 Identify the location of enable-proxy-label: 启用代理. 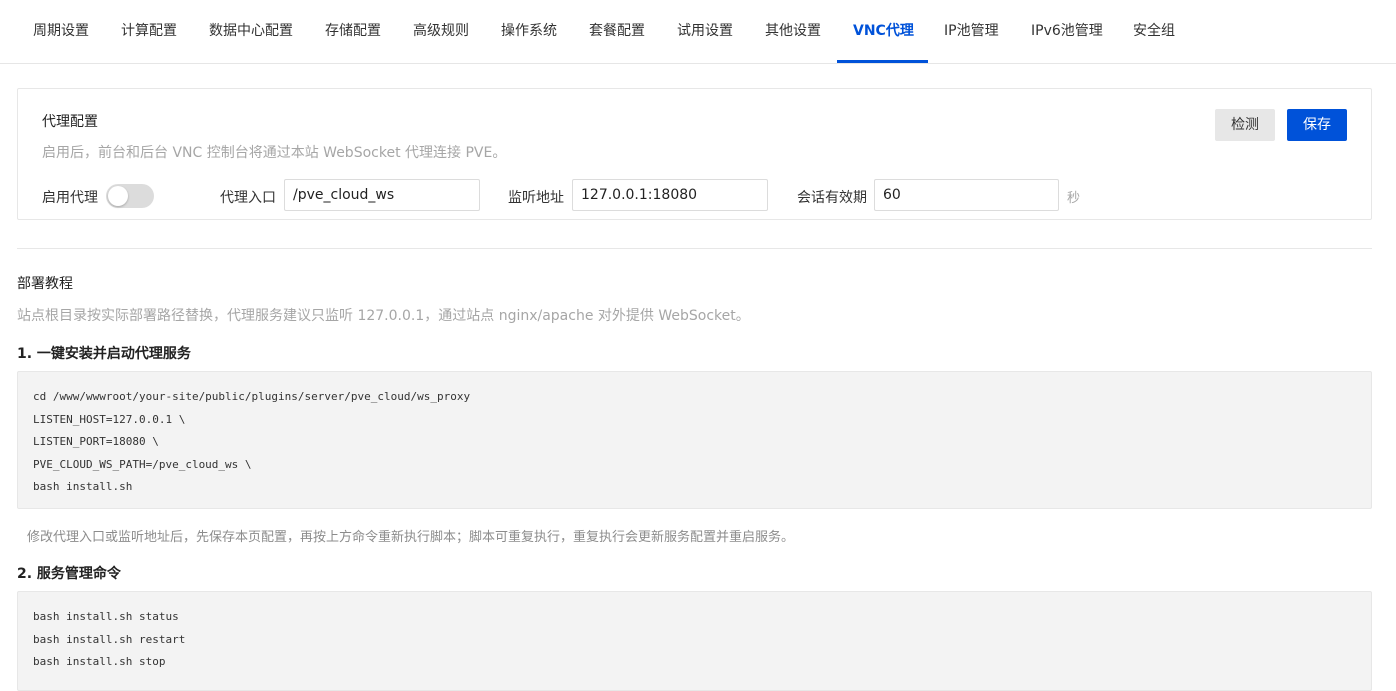
(70, 198).